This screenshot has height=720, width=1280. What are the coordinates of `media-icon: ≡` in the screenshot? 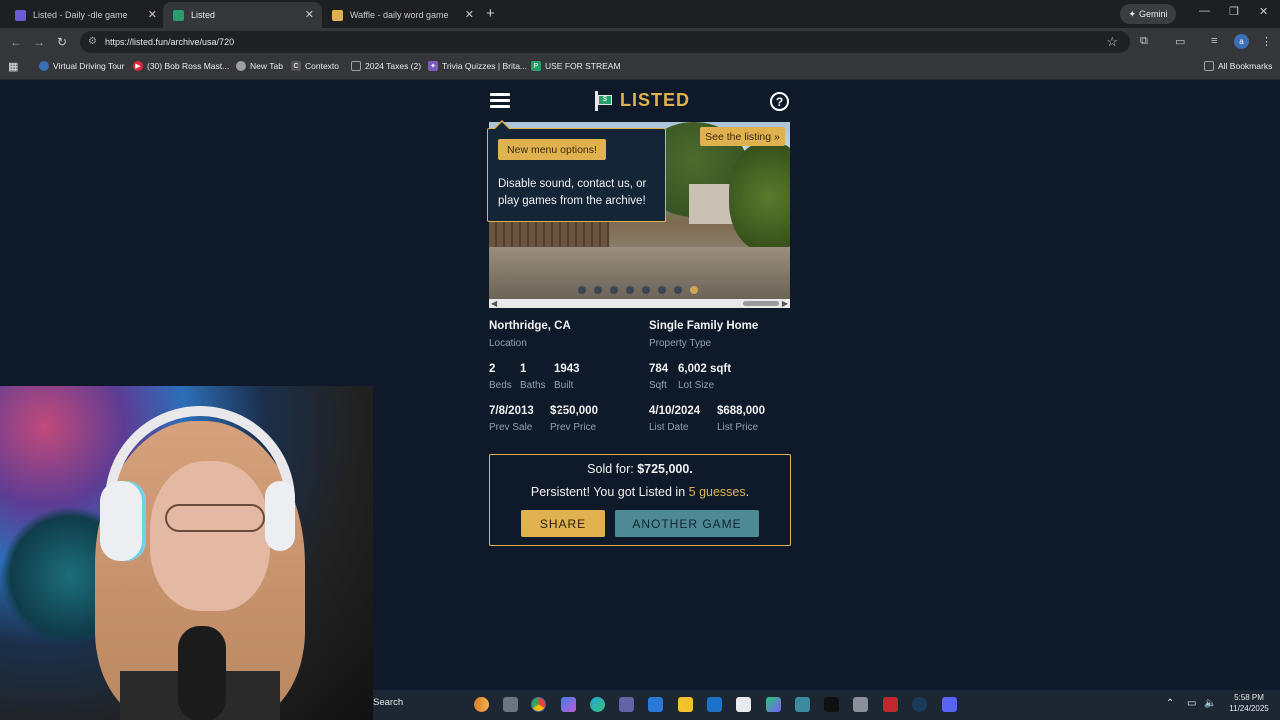 It's located at (1214, 41).